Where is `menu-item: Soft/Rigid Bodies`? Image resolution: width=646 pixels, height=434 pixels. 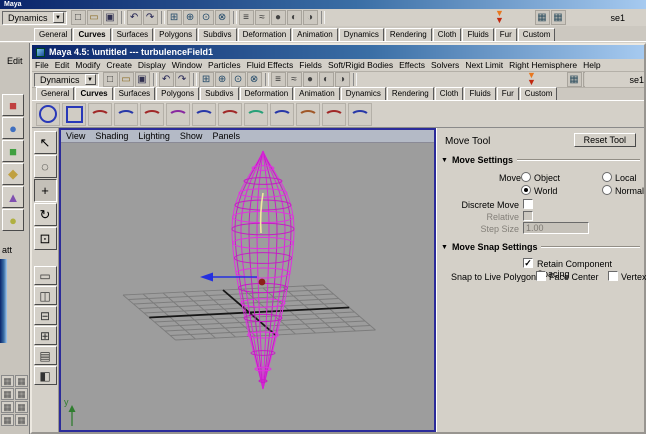
menu-item: Soft/Rigid Bodies is located at coordinates (360, 65).